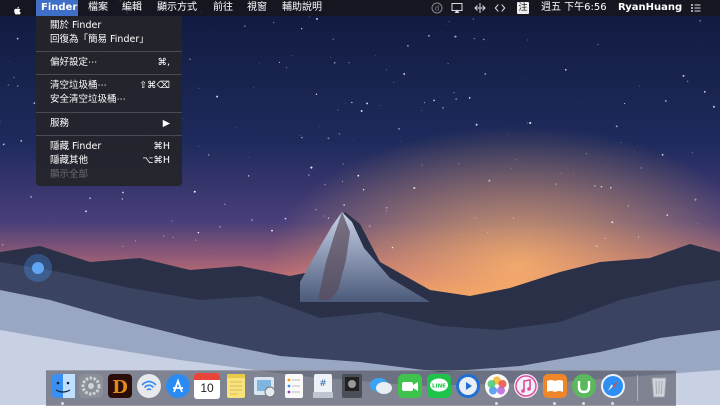 The width and height of the screenshot is (720, 406). What do you see at coordinates (457, 8) in the screenshot?
I see `airplay-icon` at bounding box center [457, 8].